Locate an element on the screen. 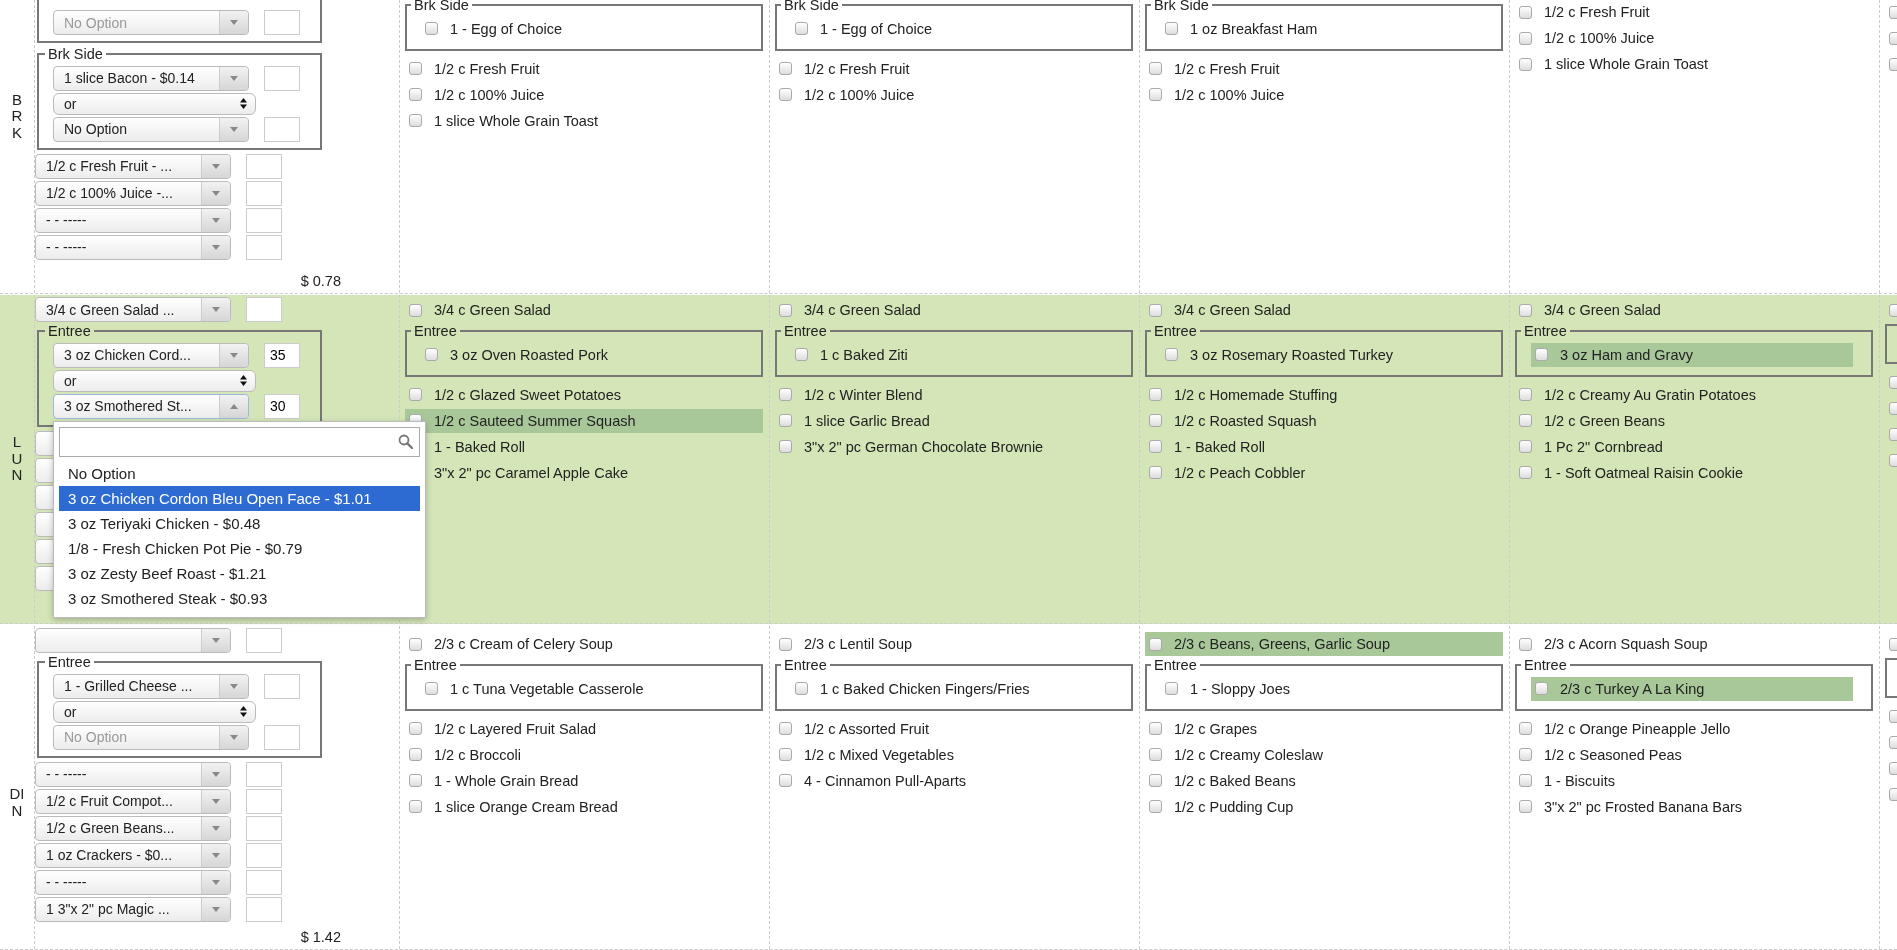  dropdown-select: 1 slice Bacon - $0.14 is located at coordinates (151, 78).